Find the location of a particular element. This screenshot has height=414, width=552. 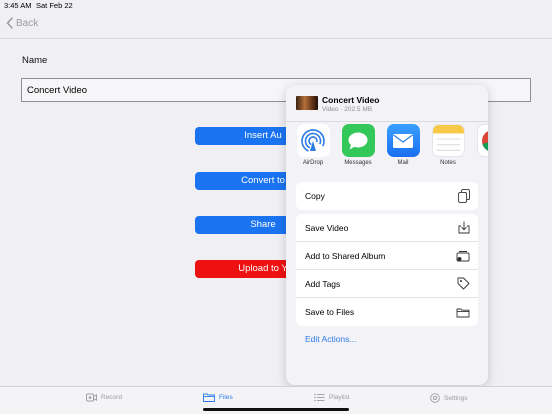

tab-files-label: Files is located at coordinates (226, 397).